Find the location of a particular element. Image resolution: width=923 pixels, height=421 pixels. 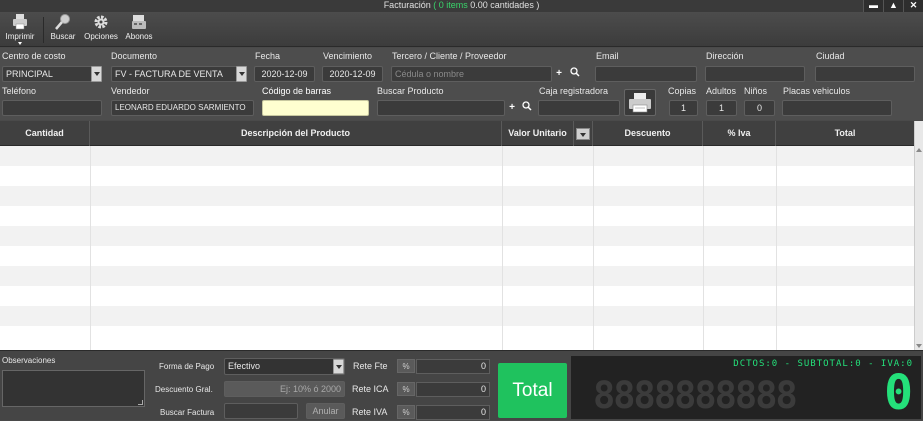

minimize-button: ▬ is located at coordinates (873, 6).